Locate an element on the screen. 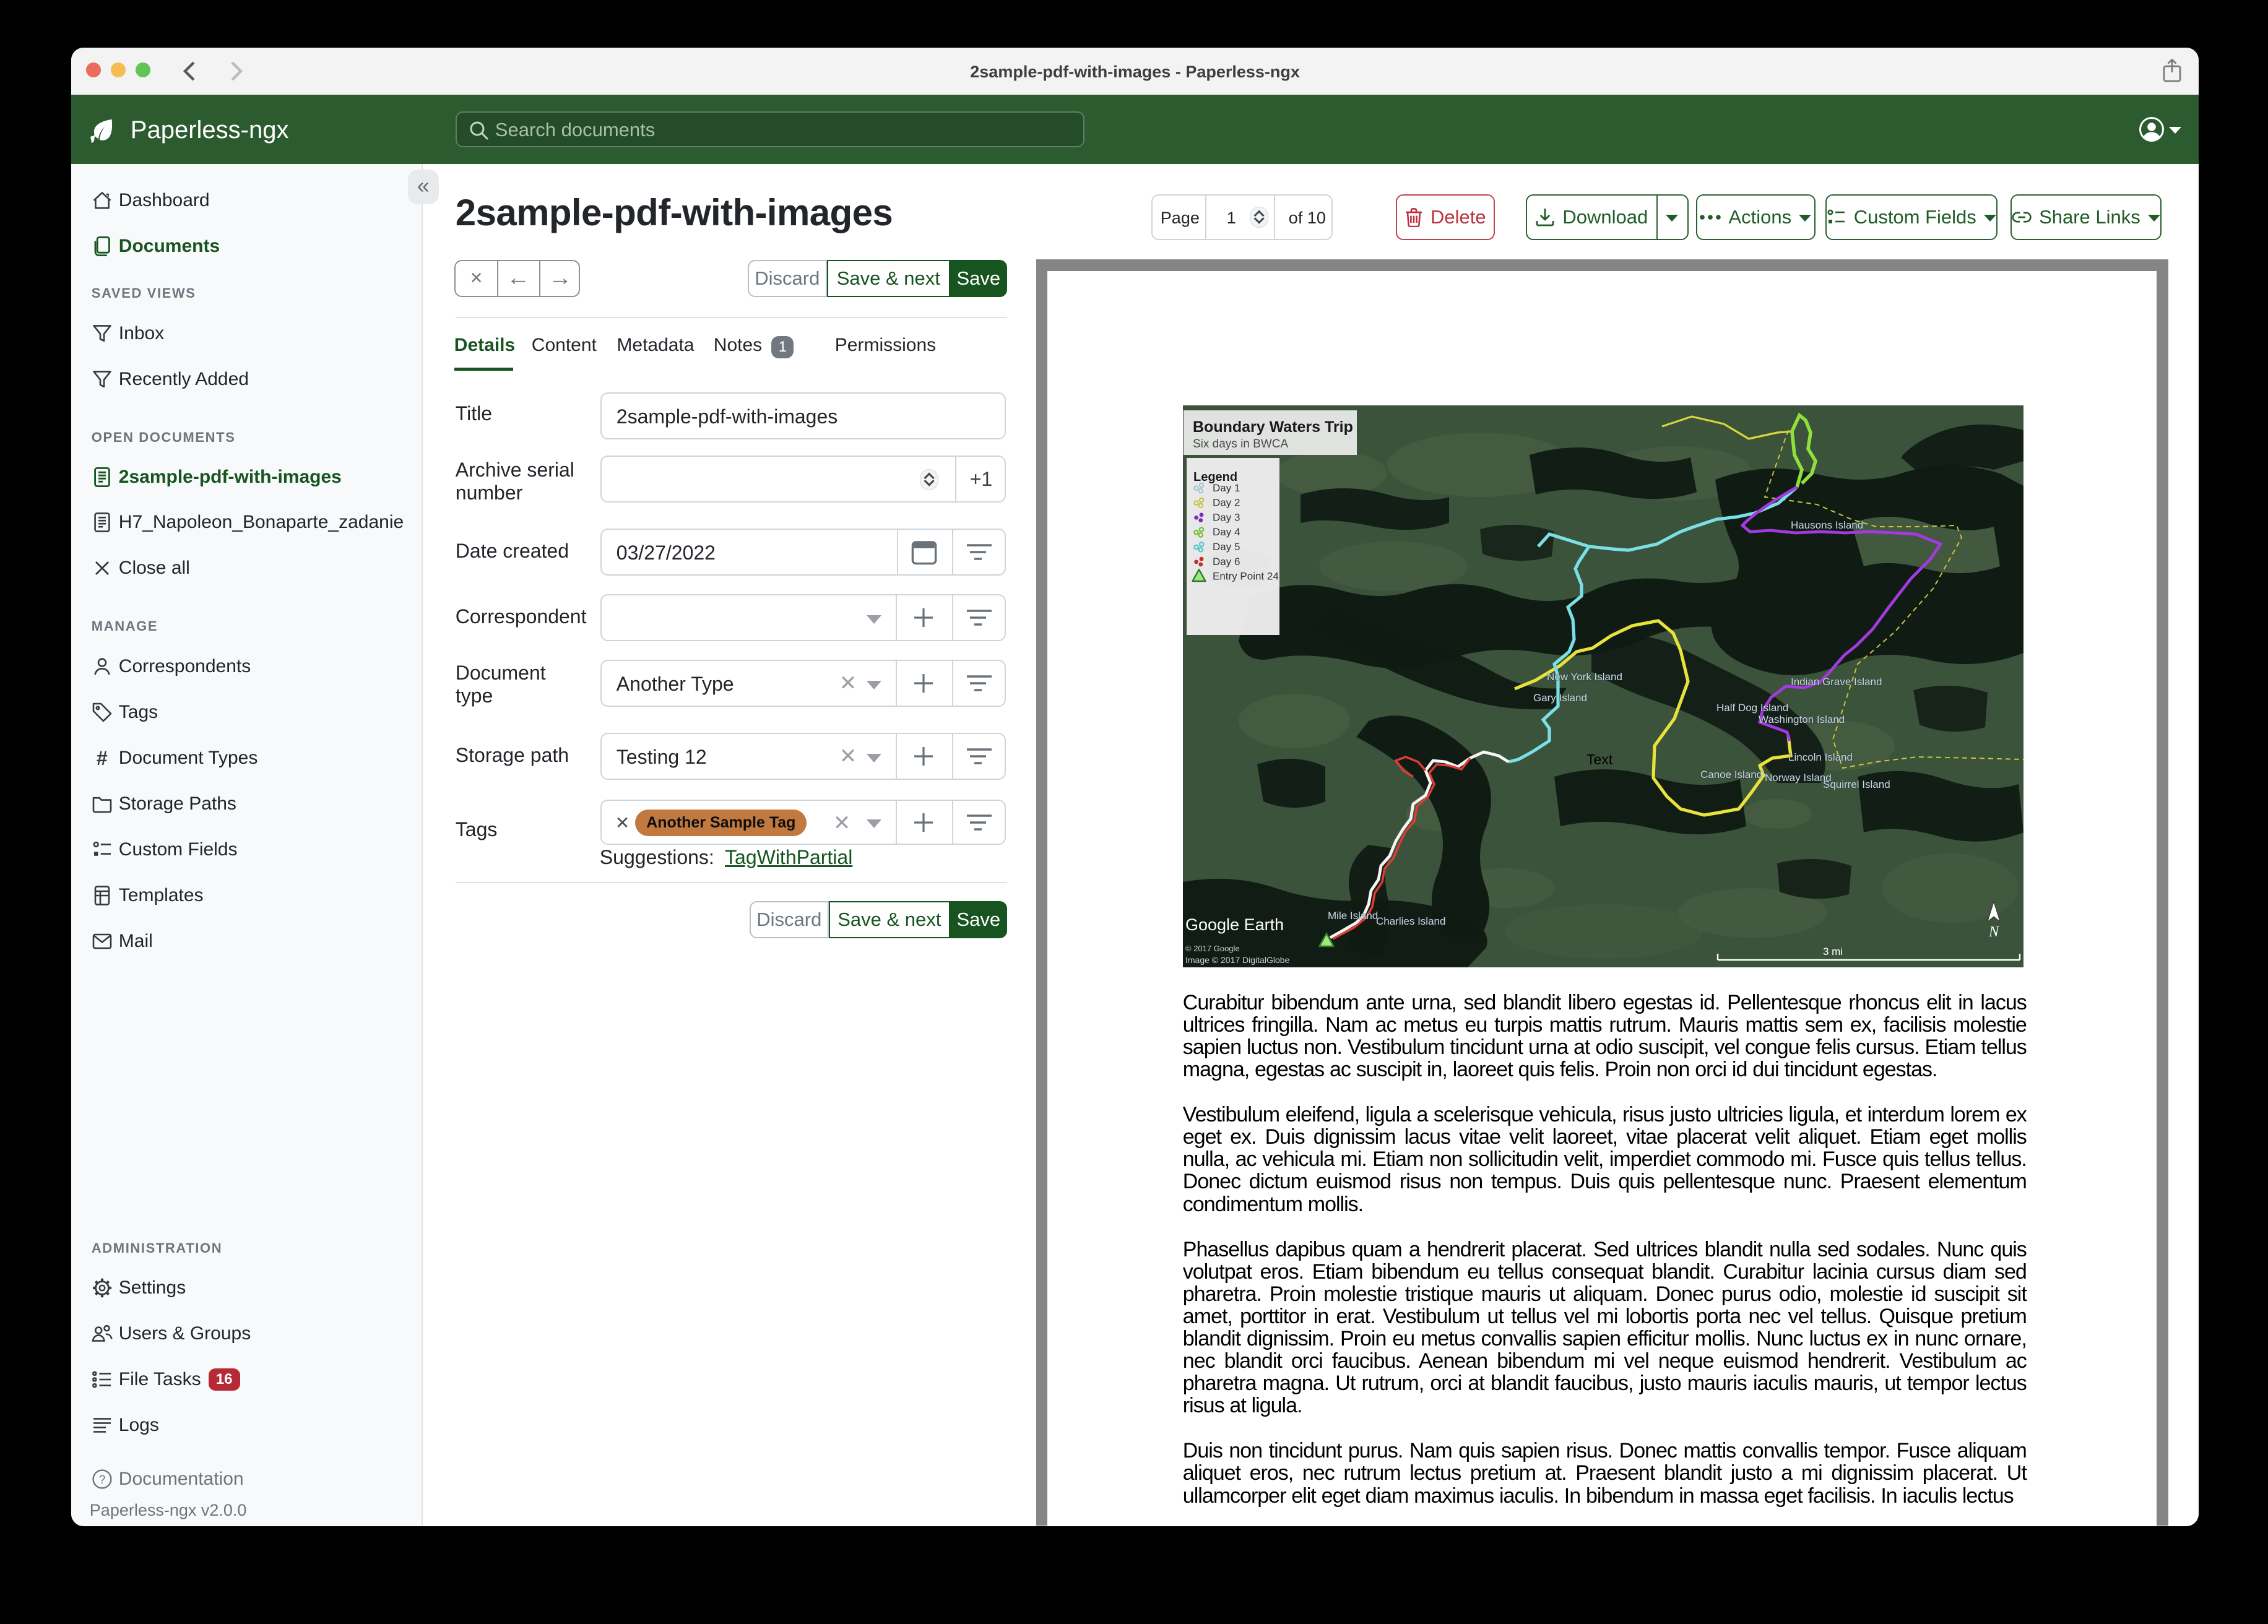 This screenshot has width=2268, height=1624. svg-text: Canoe Island is located at coordinates (1731, 774).